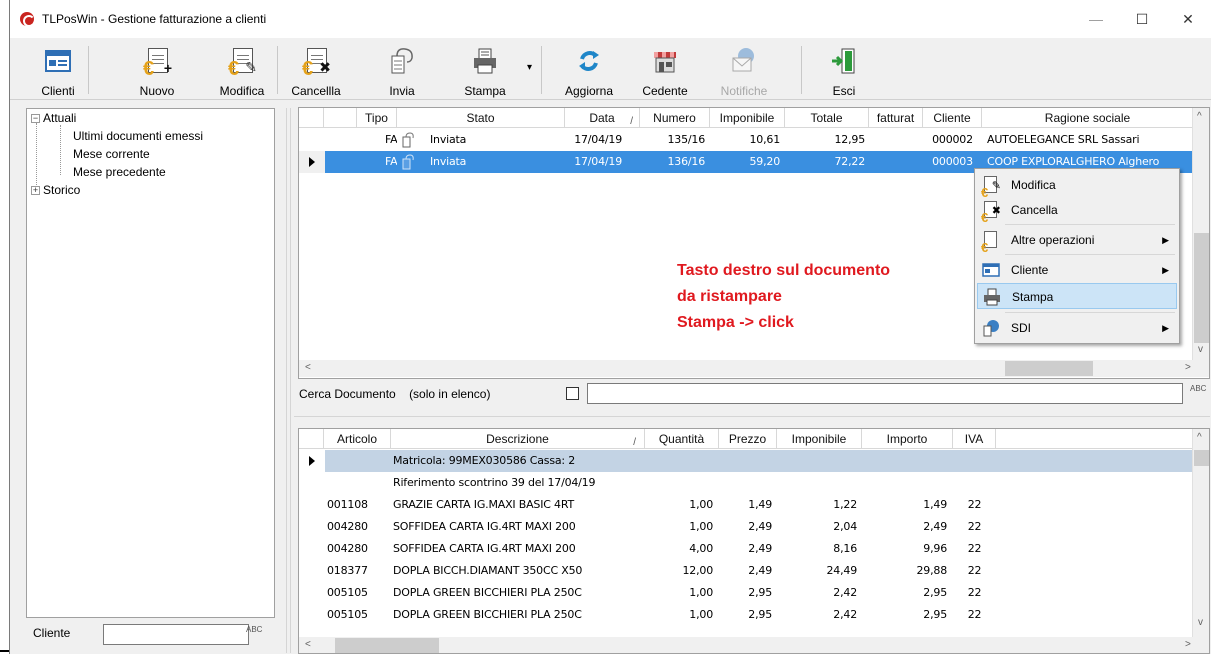 This screenshot has height=654, width=1211. Describe the element at coordinates (935, 526) in the screenshot. I see `cell-importo: 2,49` at that location.